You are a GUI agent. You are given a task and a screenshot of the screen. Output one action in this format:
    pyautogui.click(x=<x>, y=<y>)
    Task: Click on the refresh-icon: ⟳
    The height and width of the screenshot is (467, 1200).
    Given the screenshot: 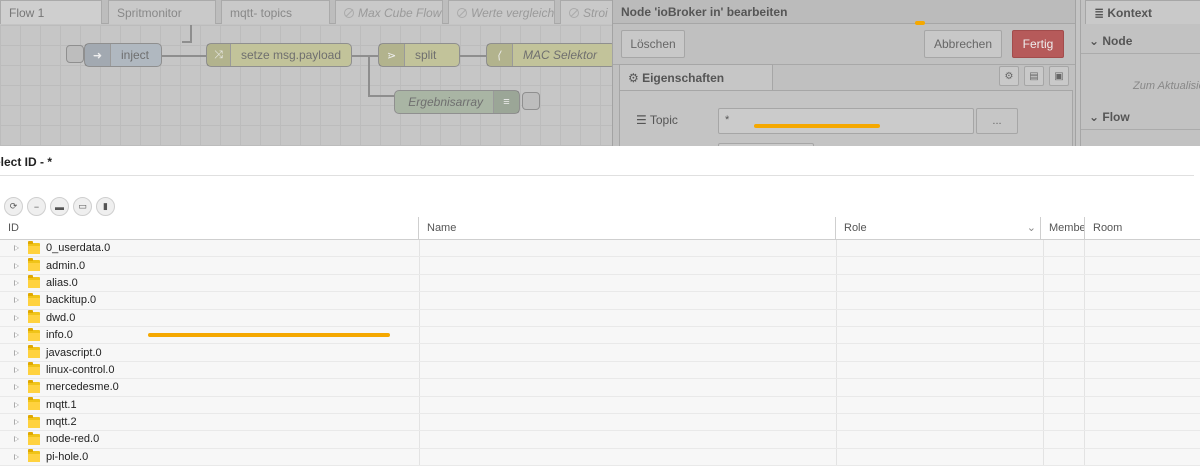 What is the action you would take?
    pyautogui.click(x=13, y=206)
    